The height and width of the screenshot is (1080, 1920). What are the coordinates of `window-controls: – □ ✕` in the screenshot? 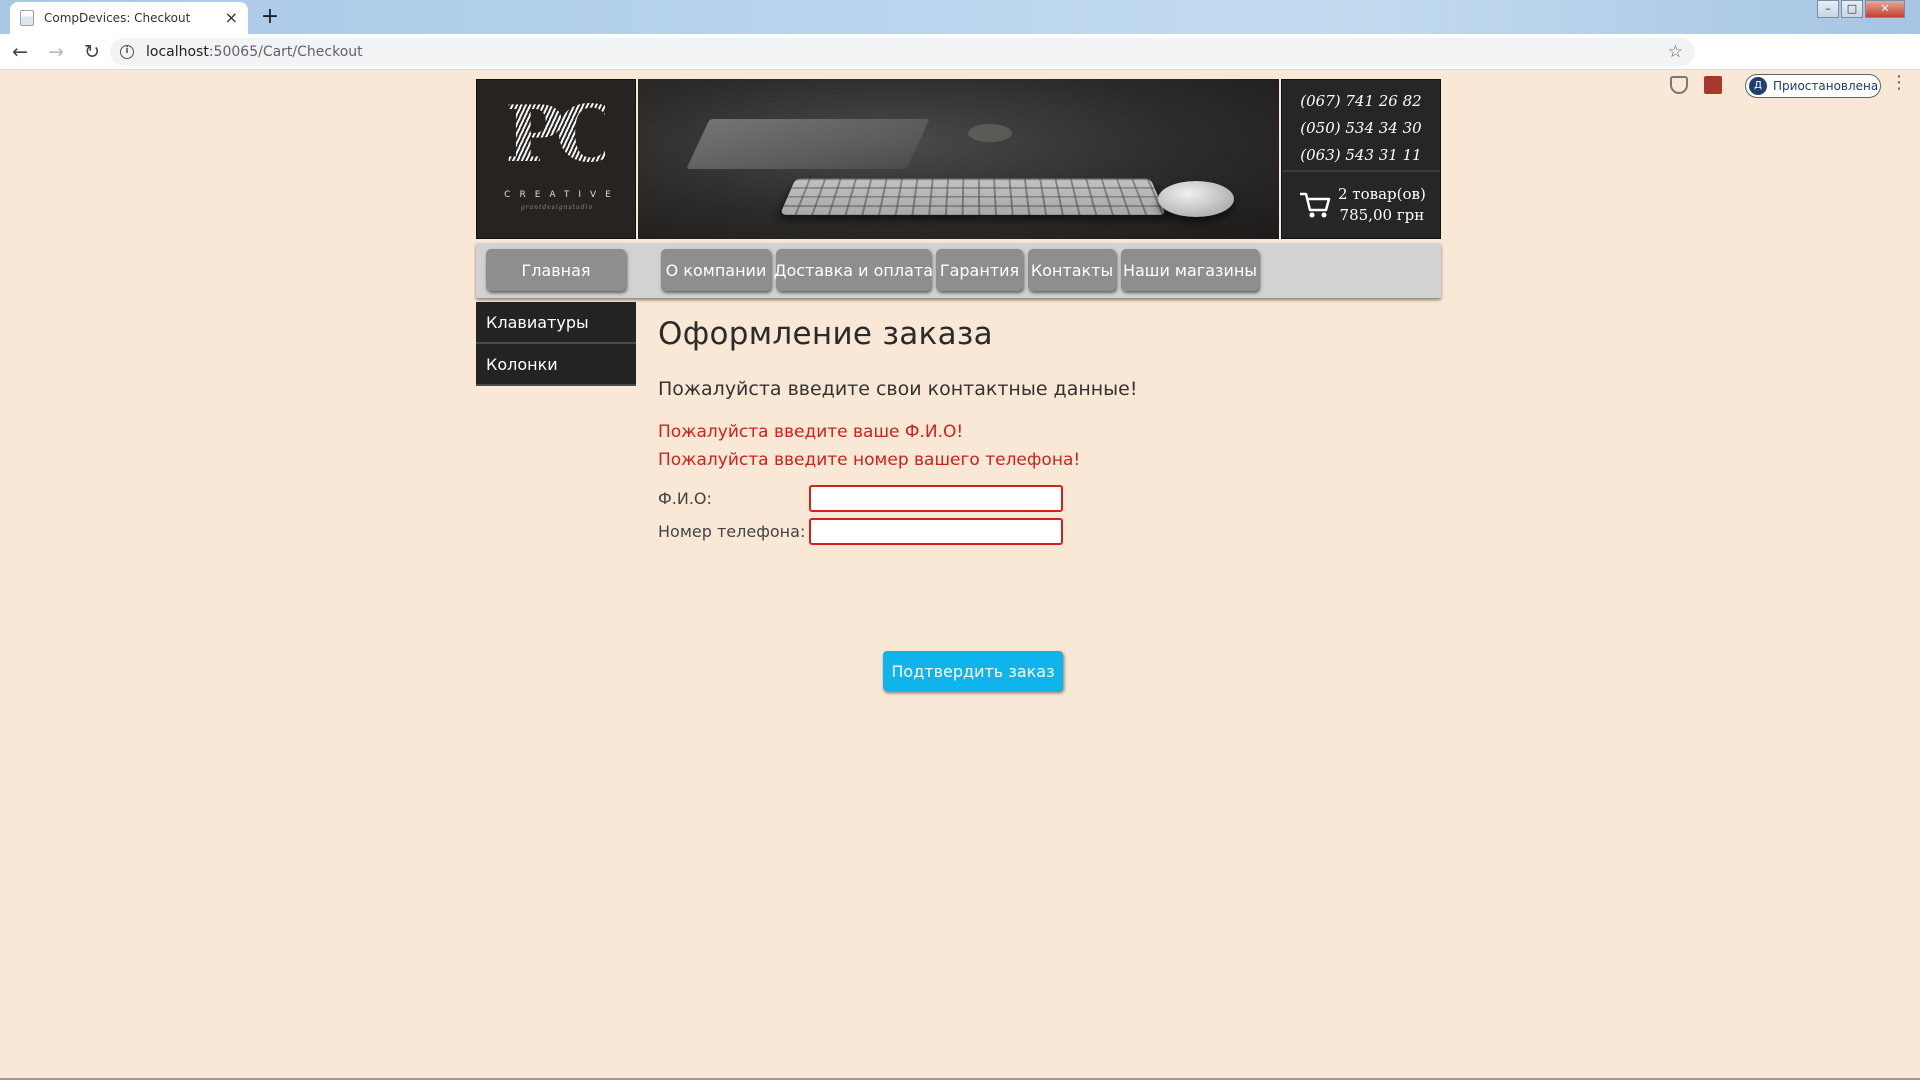 It's located at (1860, 9).